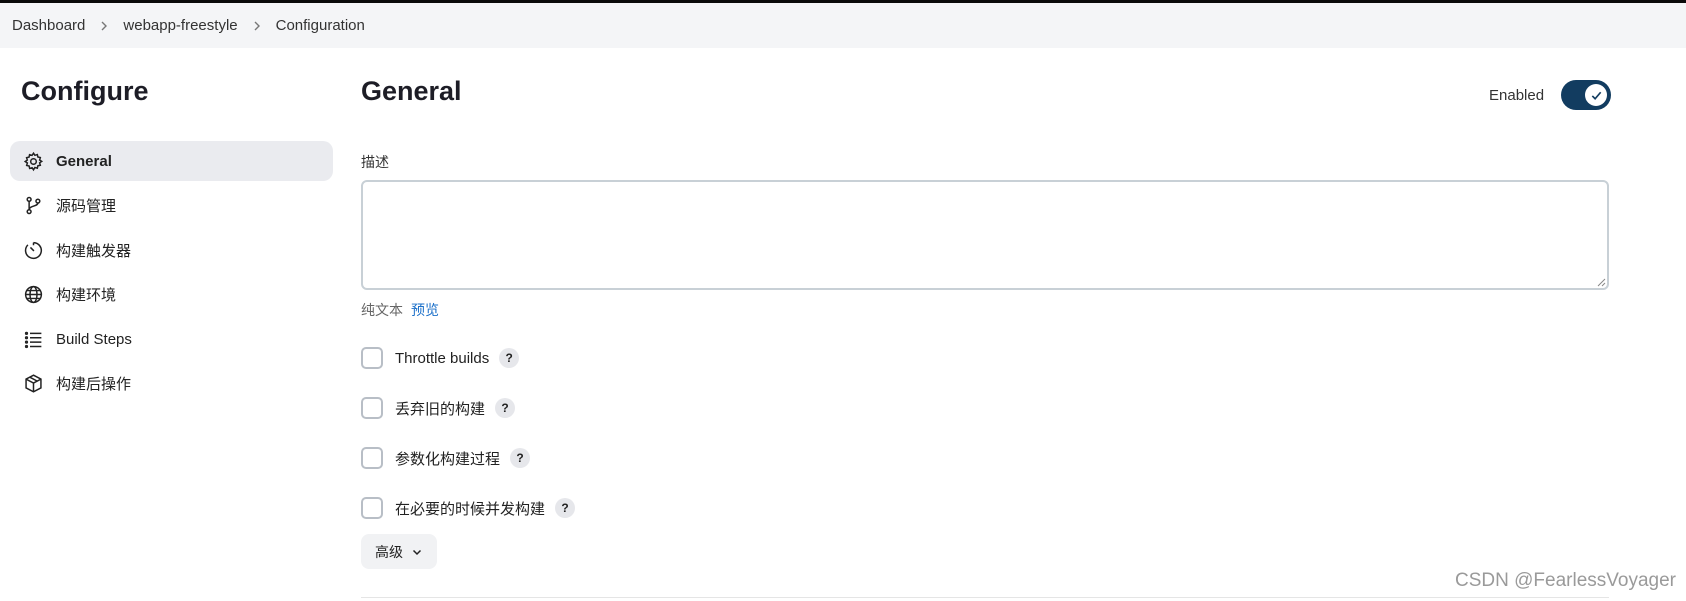  Describe the element at coordinates (84, 161) in the screenshot. I see `sidebar-item-label: General` at that location.